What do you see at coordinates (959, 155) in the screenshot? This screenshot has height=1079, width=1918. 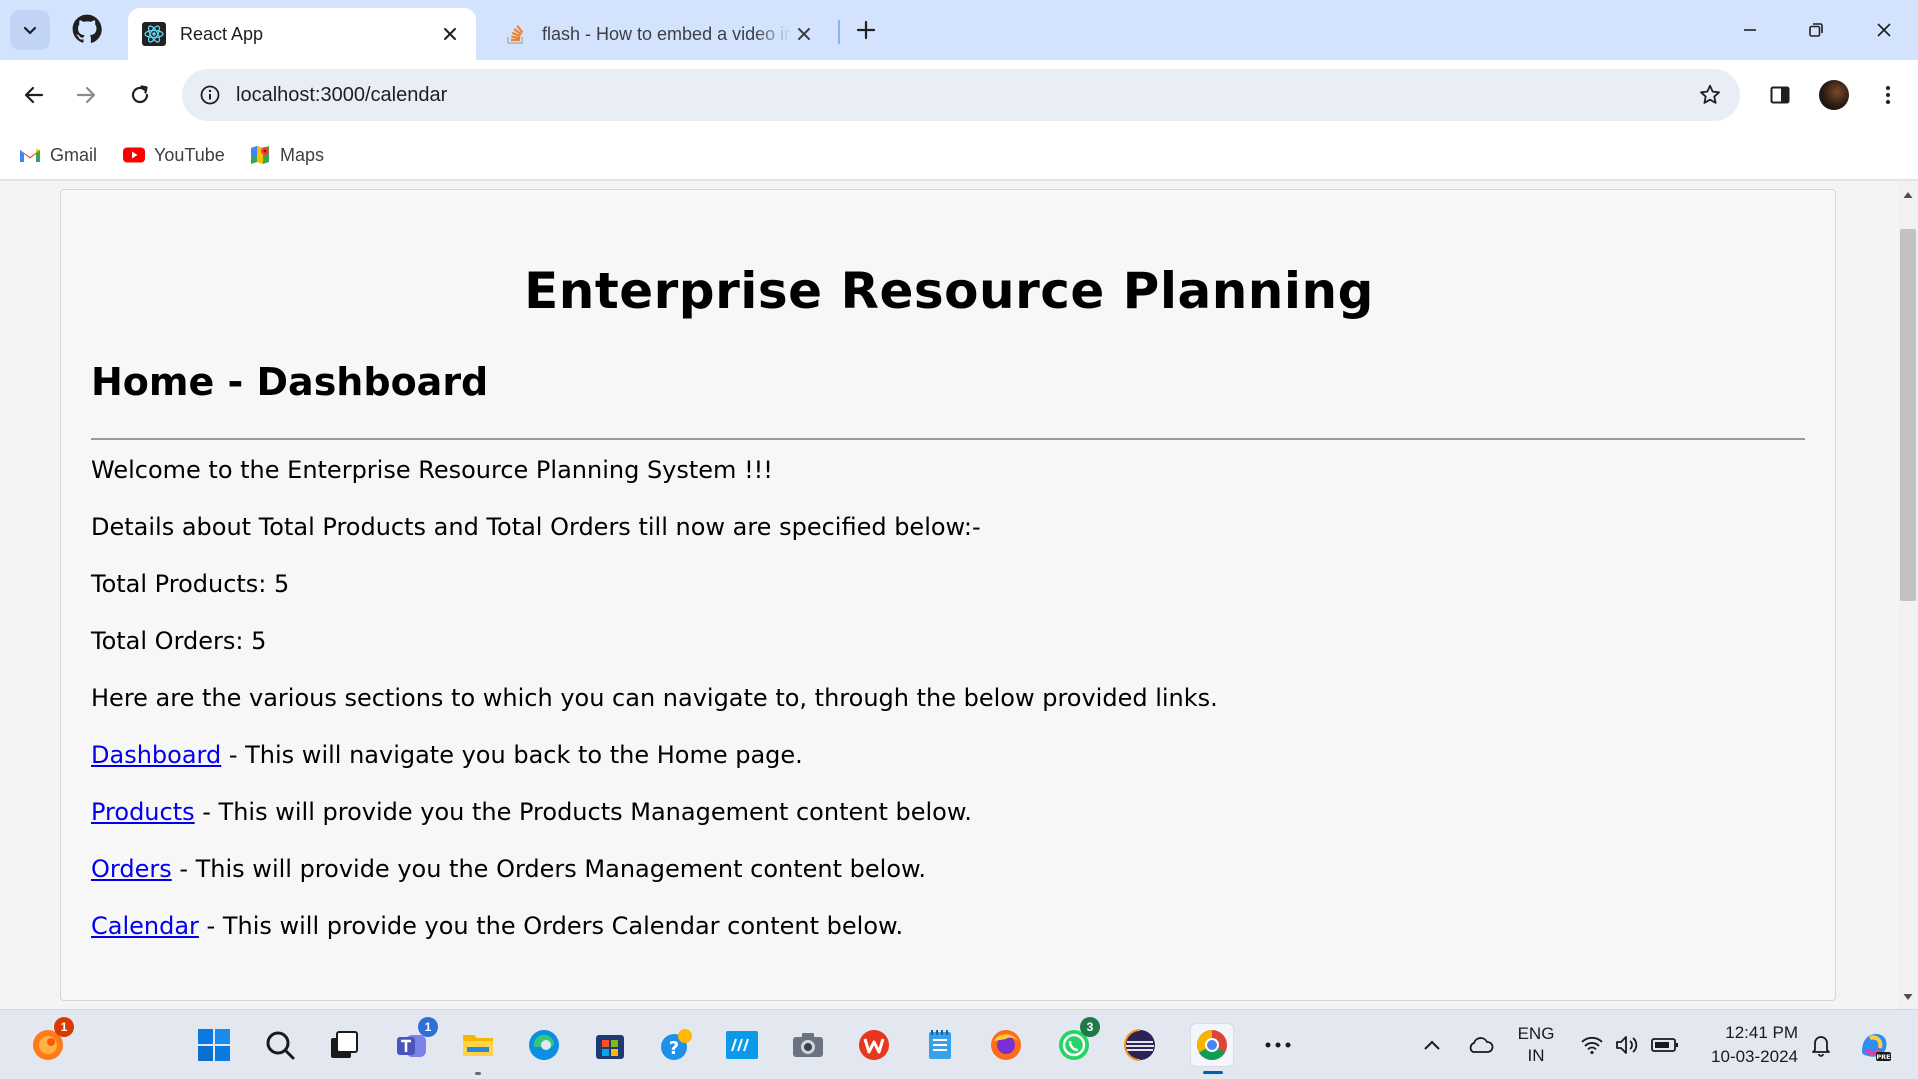 I see `bookmarks-bar: Gmail YouTube Maps` at bounding box center [959, 155].